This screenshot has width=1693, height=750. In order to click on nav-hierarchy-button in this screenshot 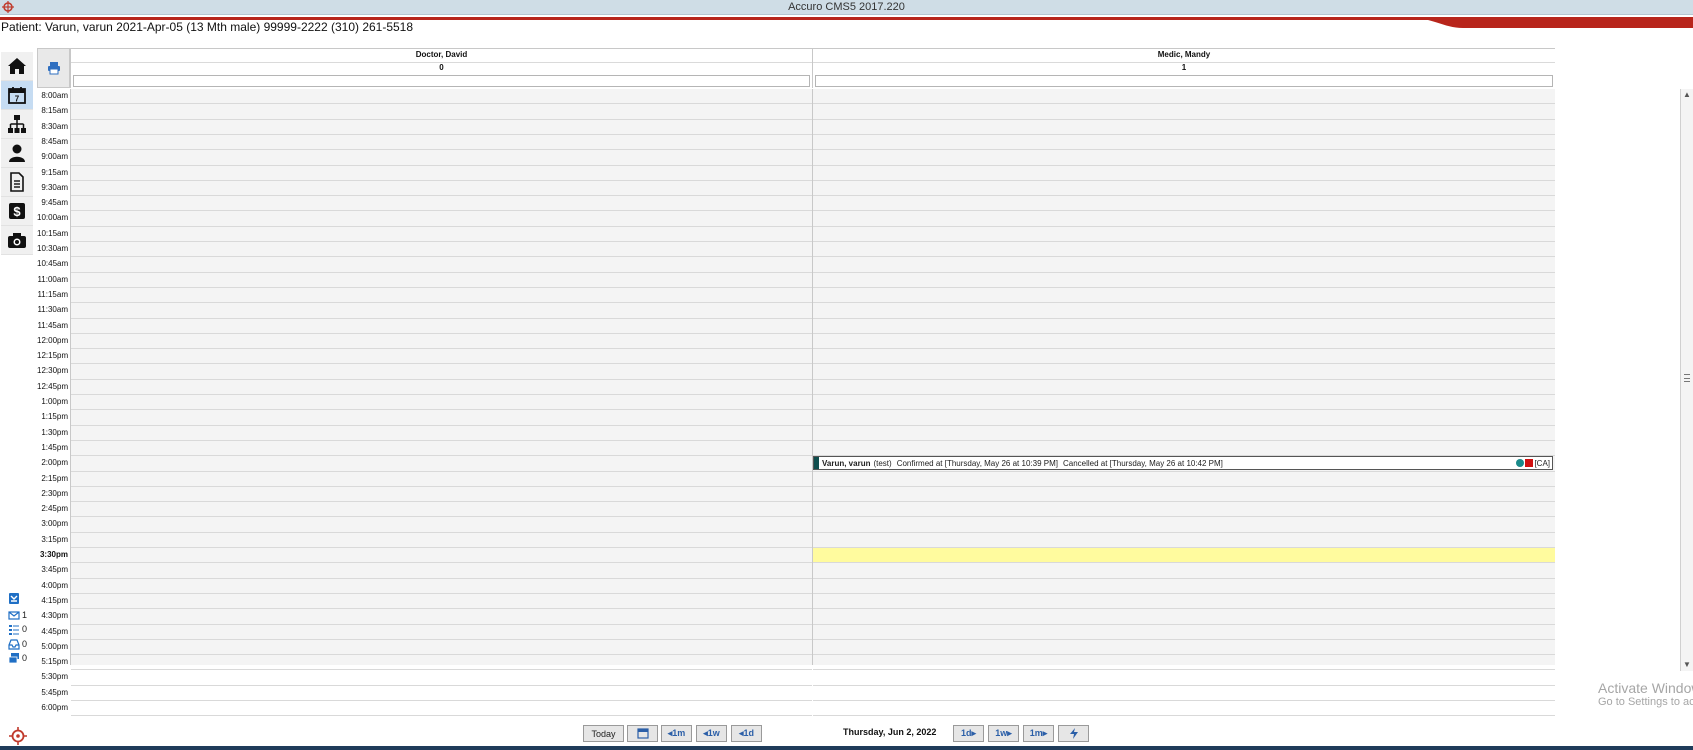, I will do `click(17, 124)`.